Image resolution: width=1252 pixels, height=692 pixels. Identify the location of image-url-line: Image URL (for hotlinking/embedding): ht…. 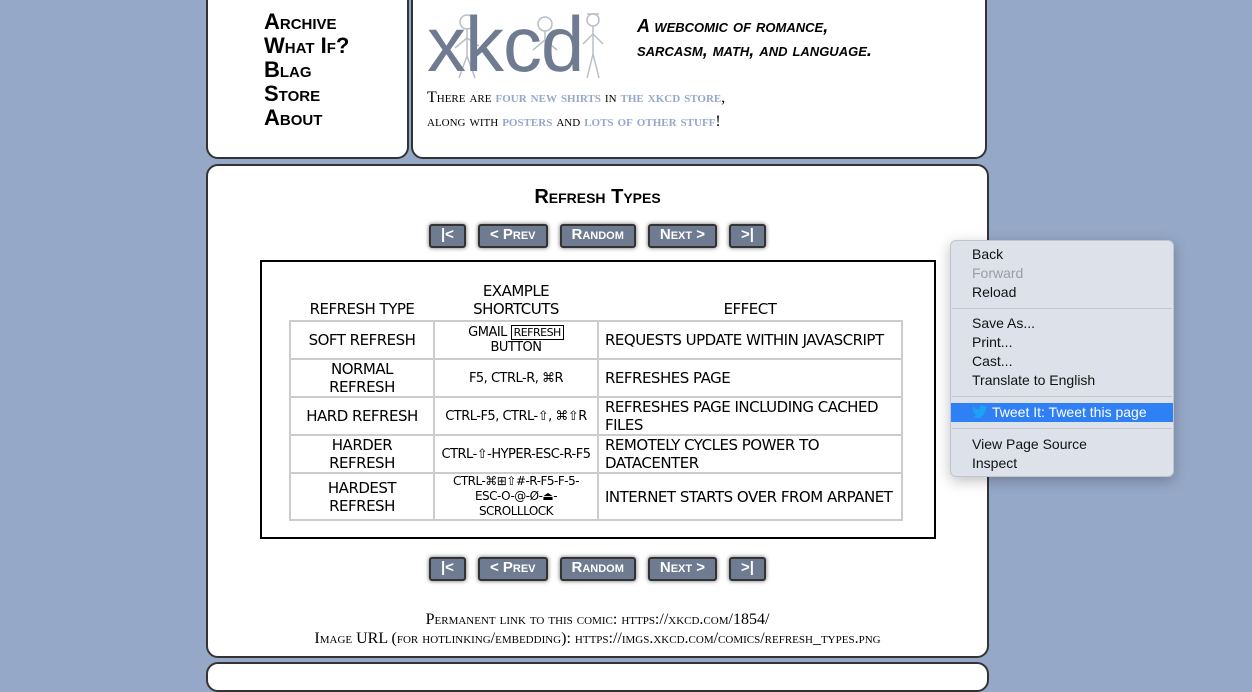
(597, 638).